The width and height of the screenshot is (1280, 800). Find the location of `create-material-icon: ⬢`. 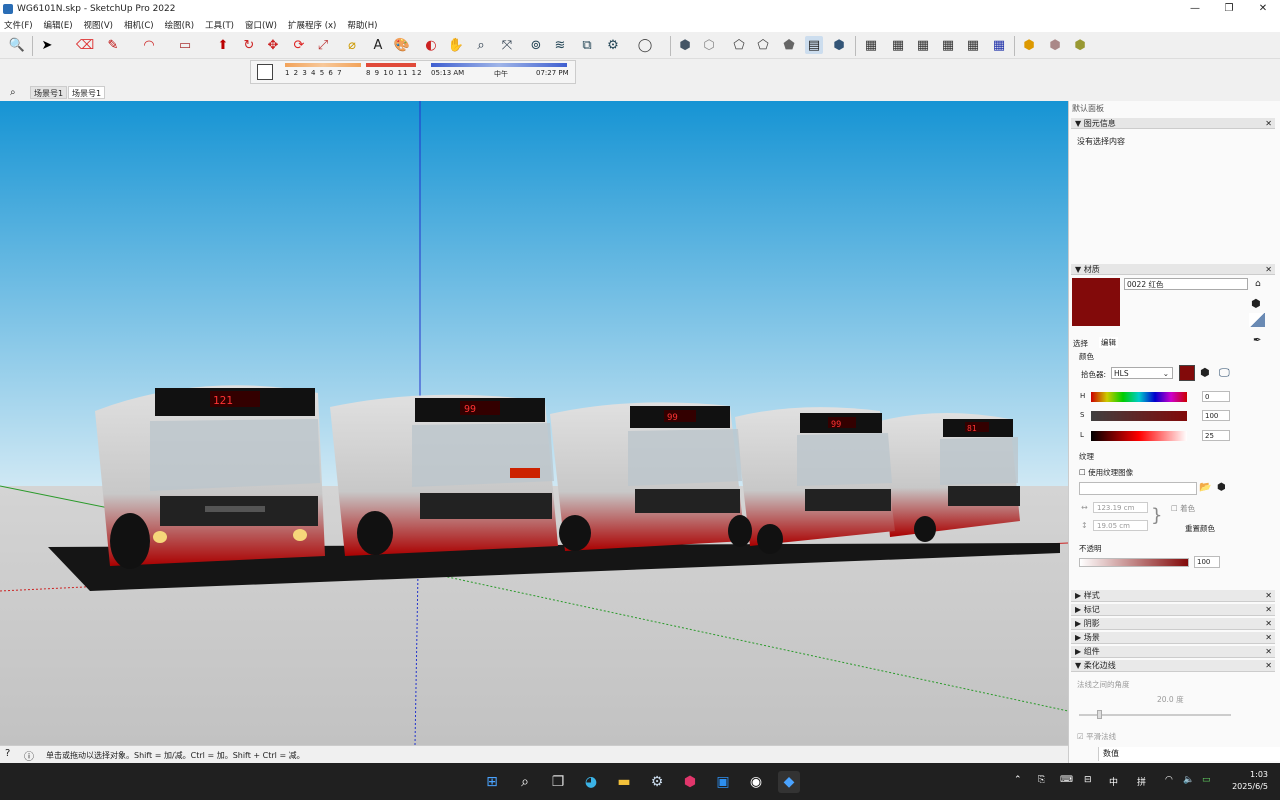

create-material-icon: ⬢ is located at coordinates (1256, 303).